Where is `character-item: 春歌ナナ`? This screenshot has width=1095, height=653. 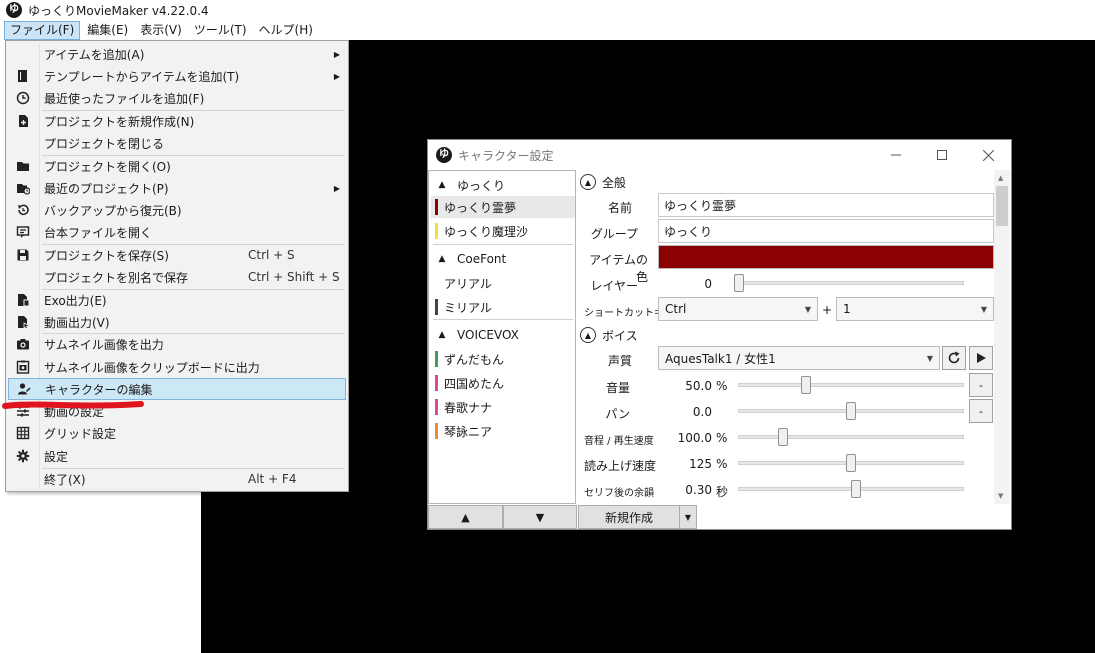
character-item: 春歌ナナ is located at coordinates (503, 407).